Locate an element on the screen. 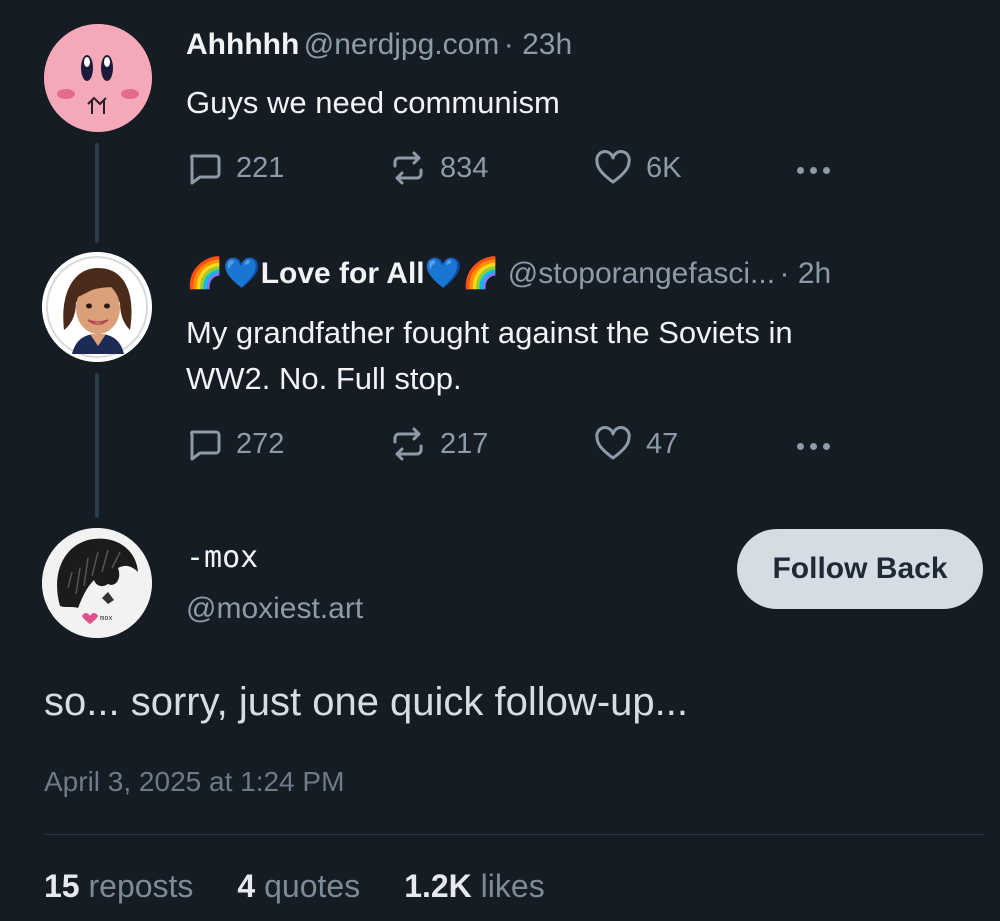  post-header: Ahhhhh @nerdjpg.com · 23h is located at coordinates (379, 45).